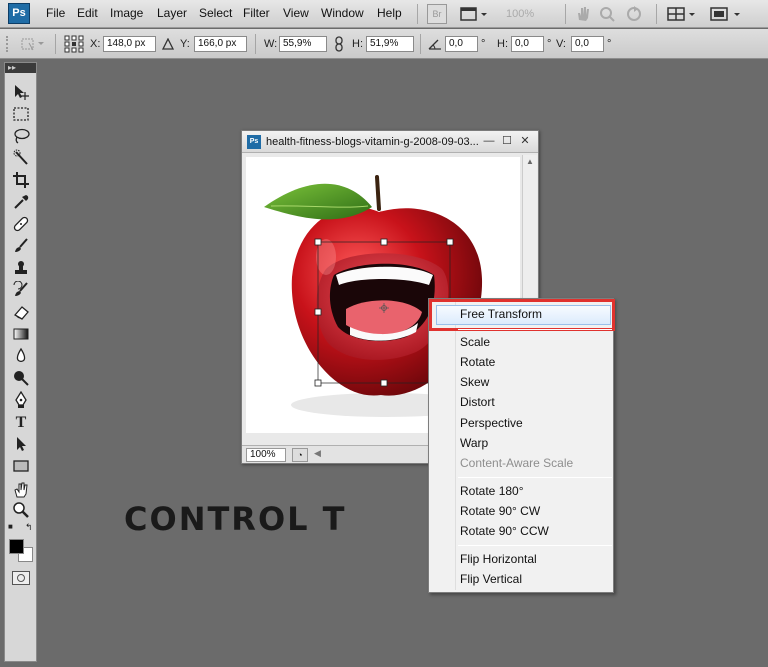 This screenshot has width=768, height=667. I want to click on eraser-icon, so click(21, 313).